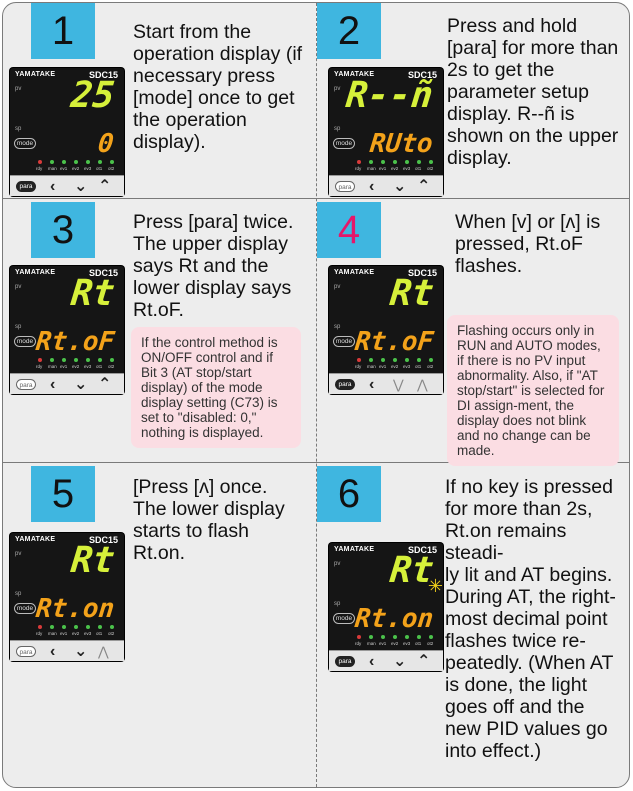 The height and width of the screenshot is (791, 633). What do you see at coordinates (528, 222) in the screenshot?
I see `text-line: When [v] or [ʌ] is` at bounding box center [528, 222].